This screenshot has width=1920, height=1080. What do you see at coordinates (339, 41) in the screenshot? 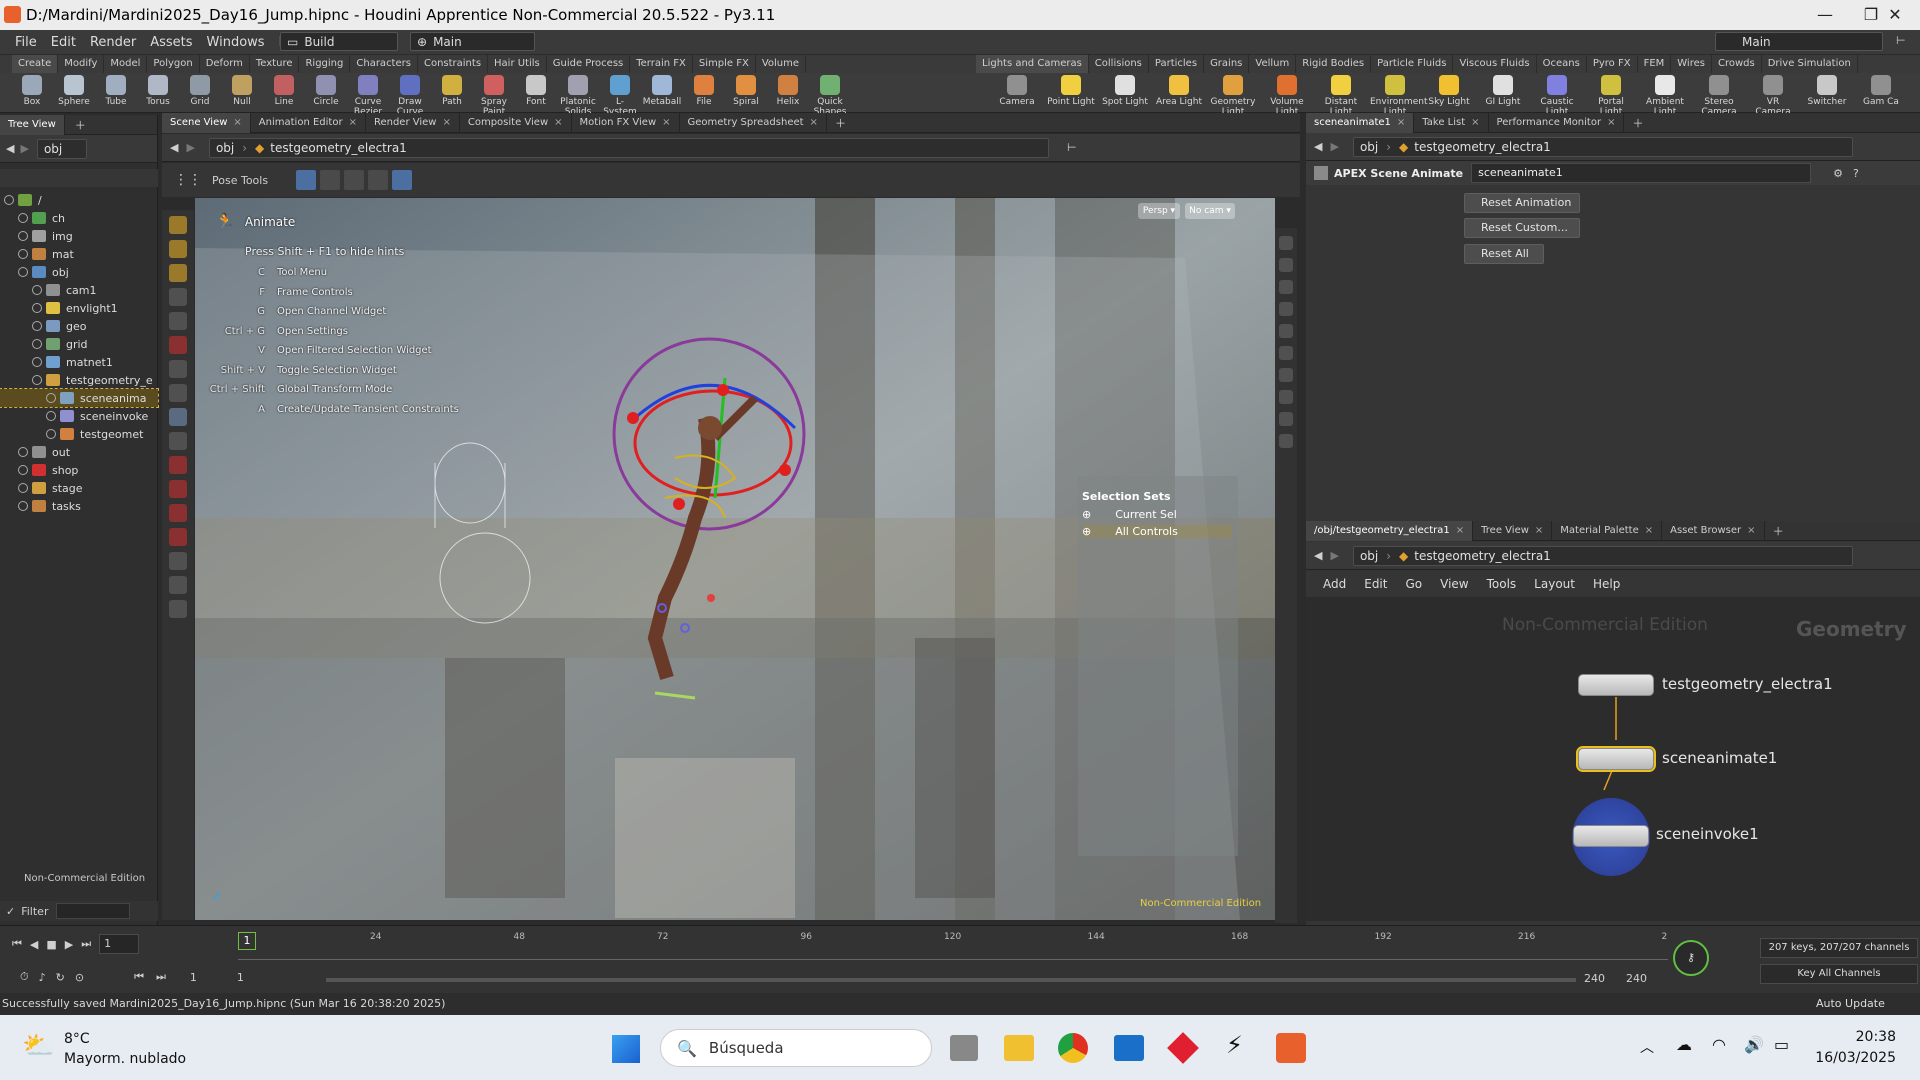
I see `desktop-build-select: ▭ Build` at bounding box center [339, 41].